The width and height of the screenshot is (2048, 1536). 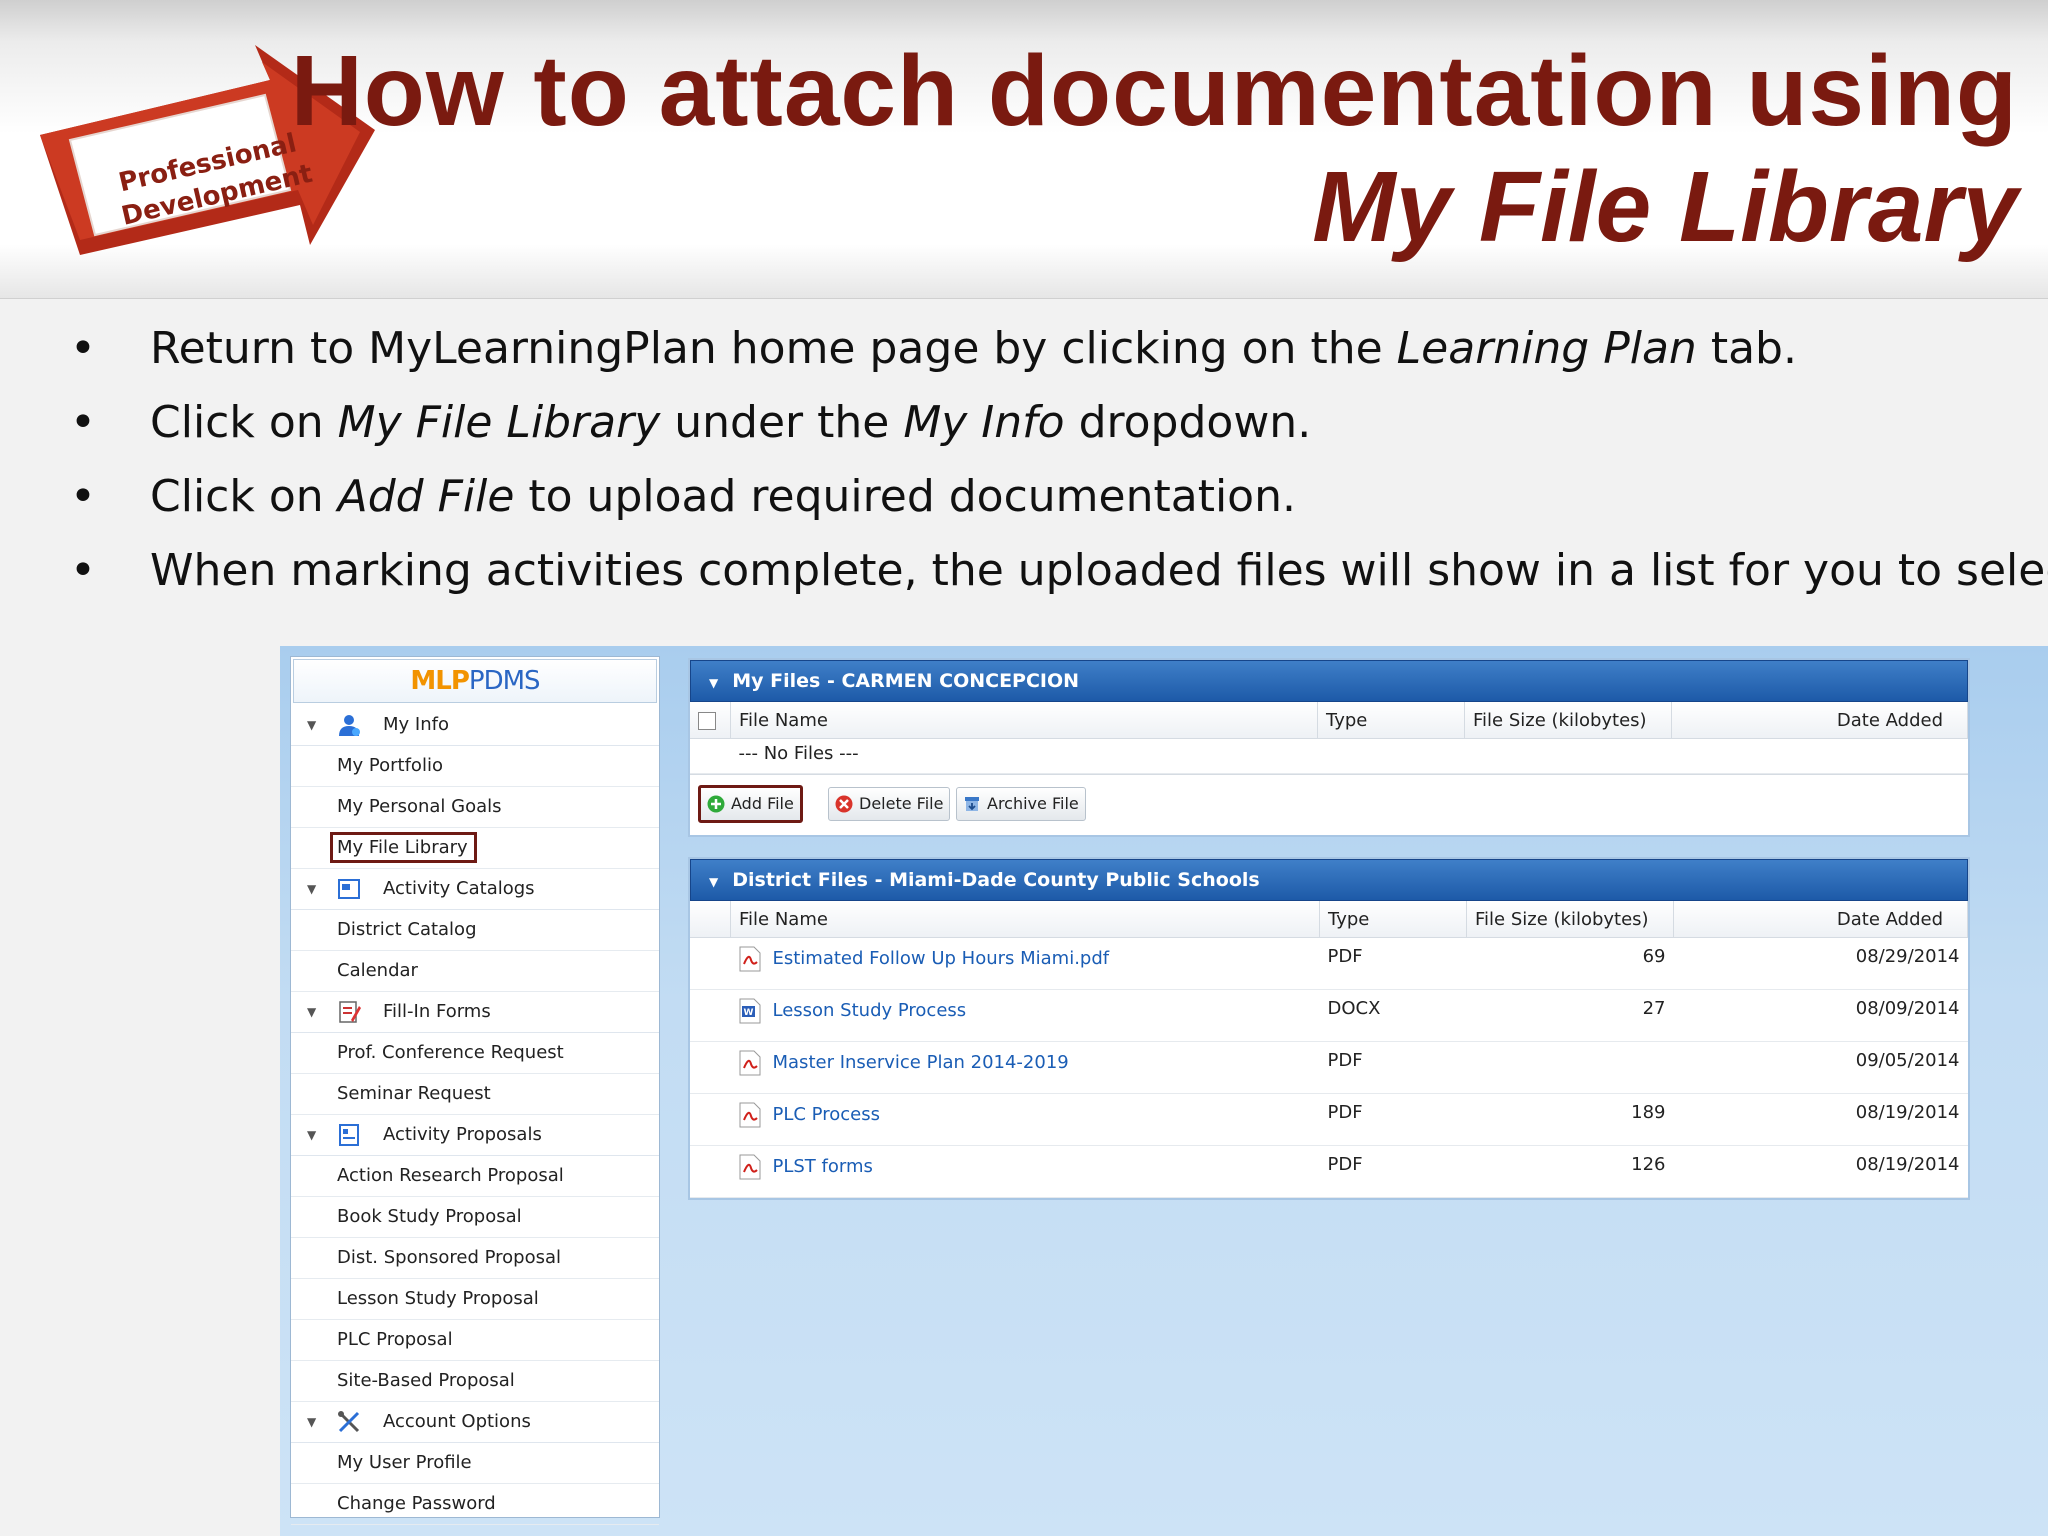 I want to click on select-all-header, so click(x=710, y=720).